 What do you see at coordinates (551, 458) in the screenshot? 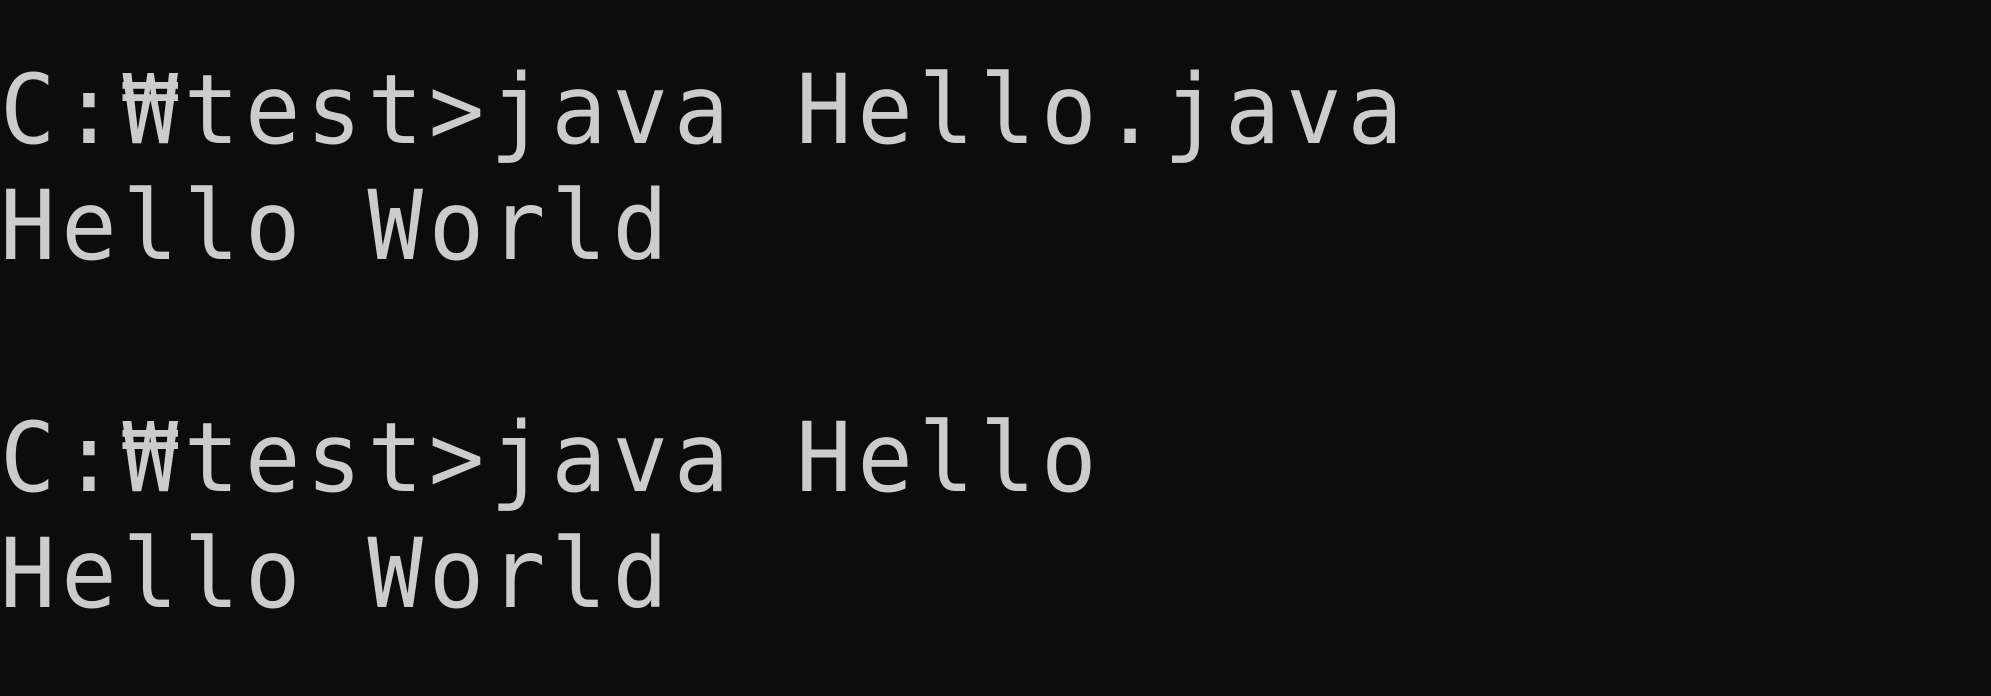
I see `terminal-command-line: C:₩test>java Hello` at bounding box center [551, 458].